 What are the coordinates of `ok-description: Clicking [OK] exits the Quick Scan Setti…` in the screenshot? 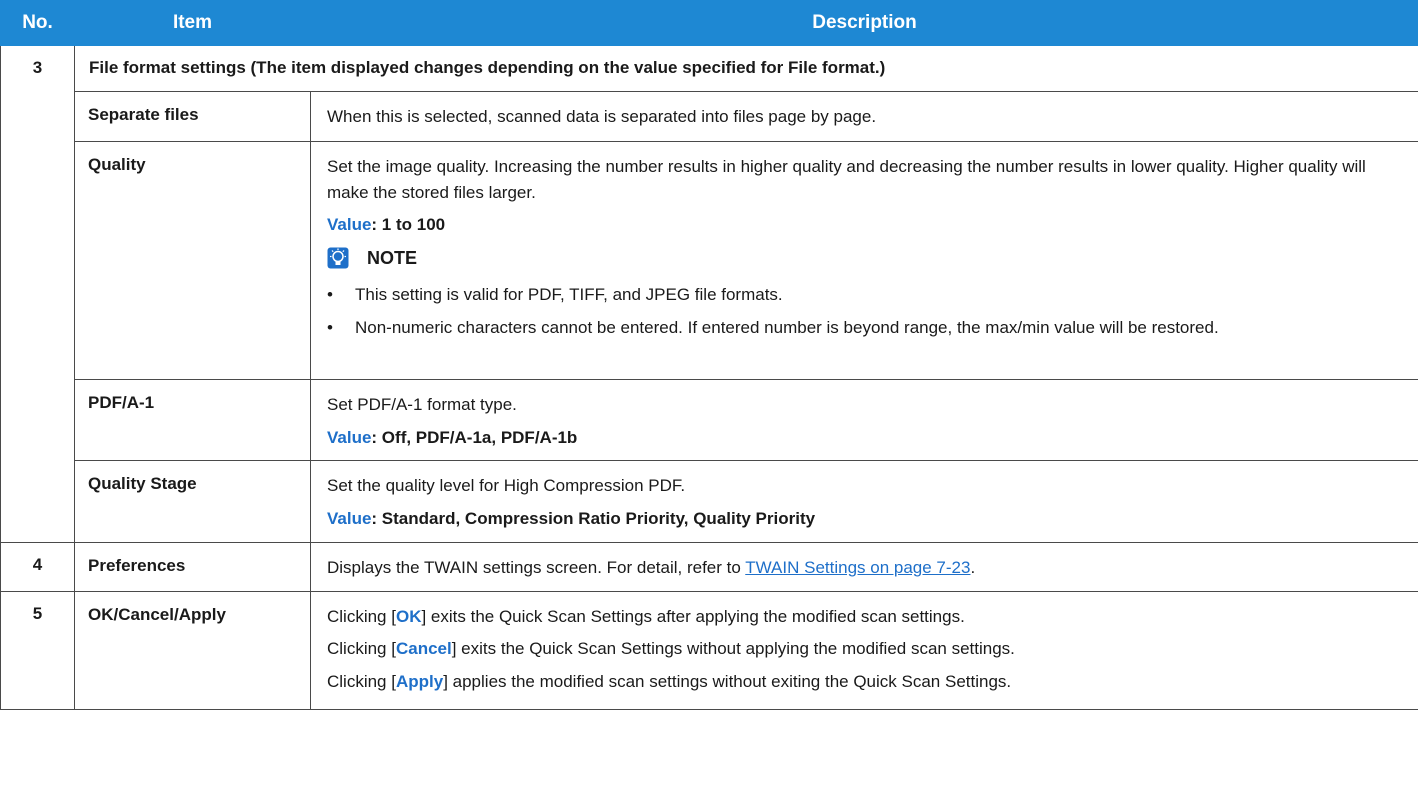 It's located at (865, 617).